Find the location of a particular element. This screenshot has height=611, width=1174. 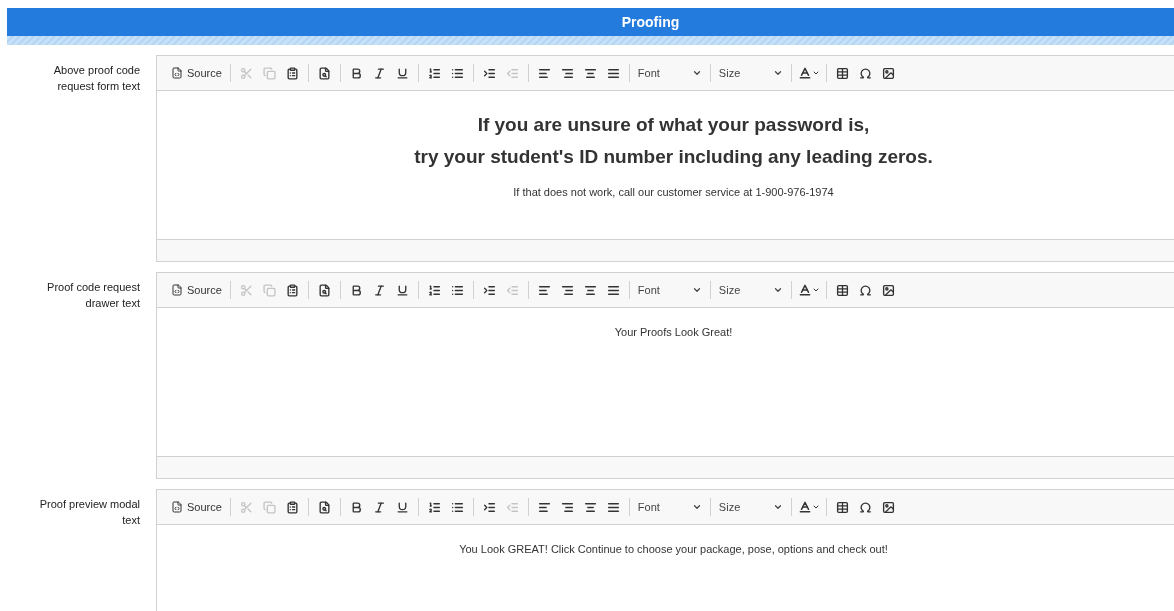

section-title: Proofing is located at coordinates (650, 22).